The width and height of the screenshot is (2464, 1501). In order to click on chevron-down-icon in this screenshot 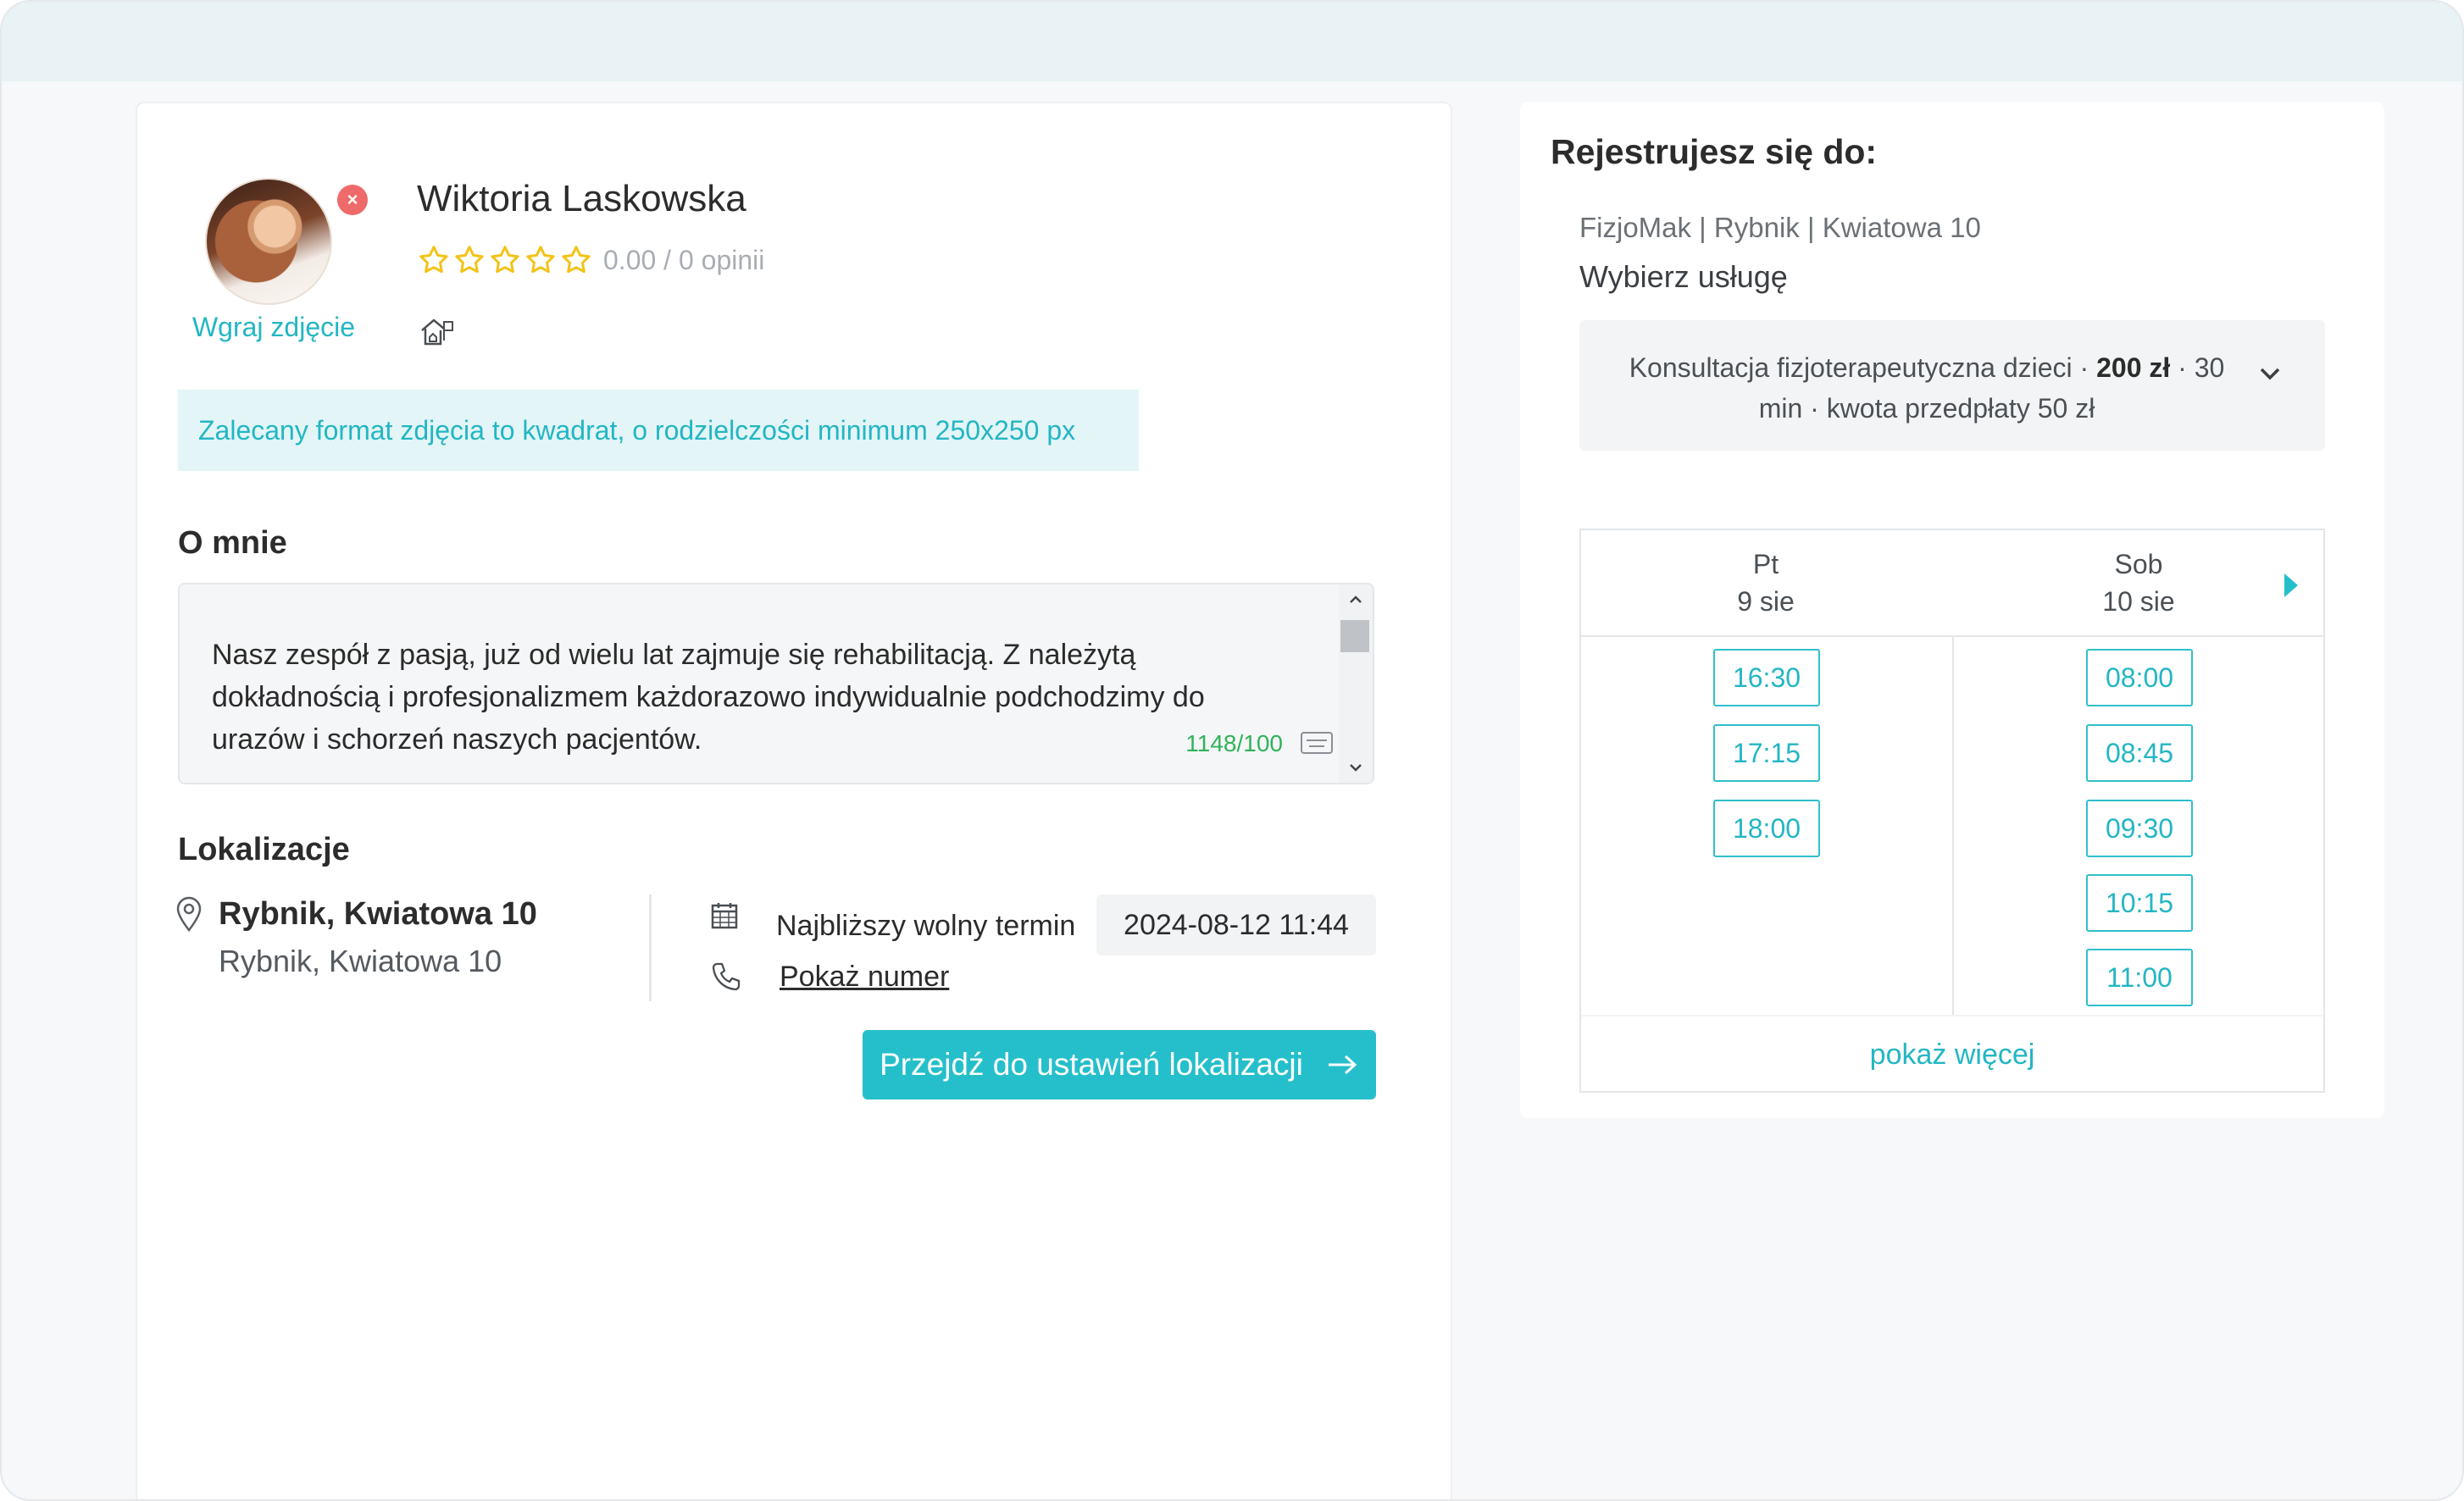, I will do `click(2270, 373)`.